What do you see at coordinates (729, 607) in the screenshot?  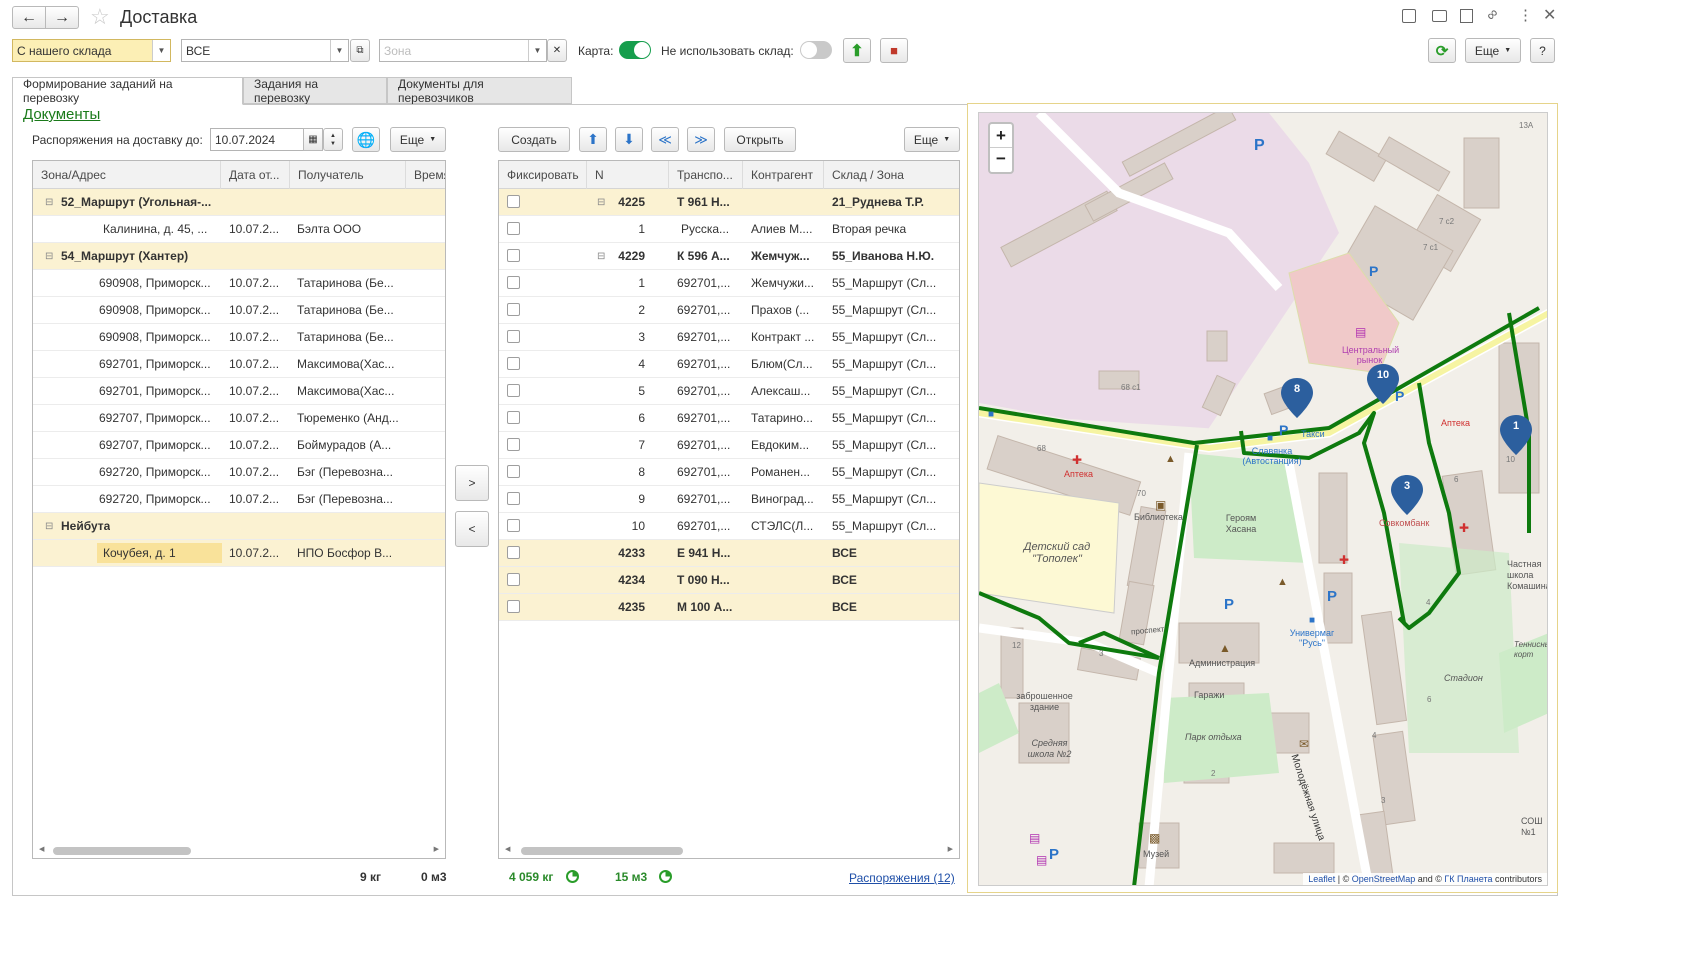 I see `task-row: 4235 М 100 А... ВСЕ` at bounding box center [729, 607].